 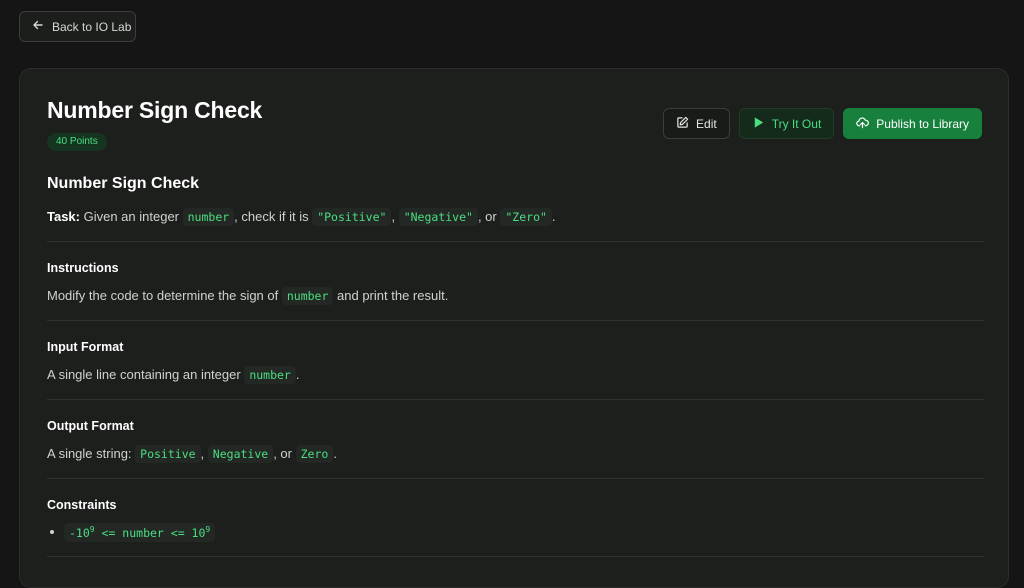 What do you see at coordinates (77, 142) in the screenshot?
I see `points-badge: 40 Points` at bounding box center [77, 142].